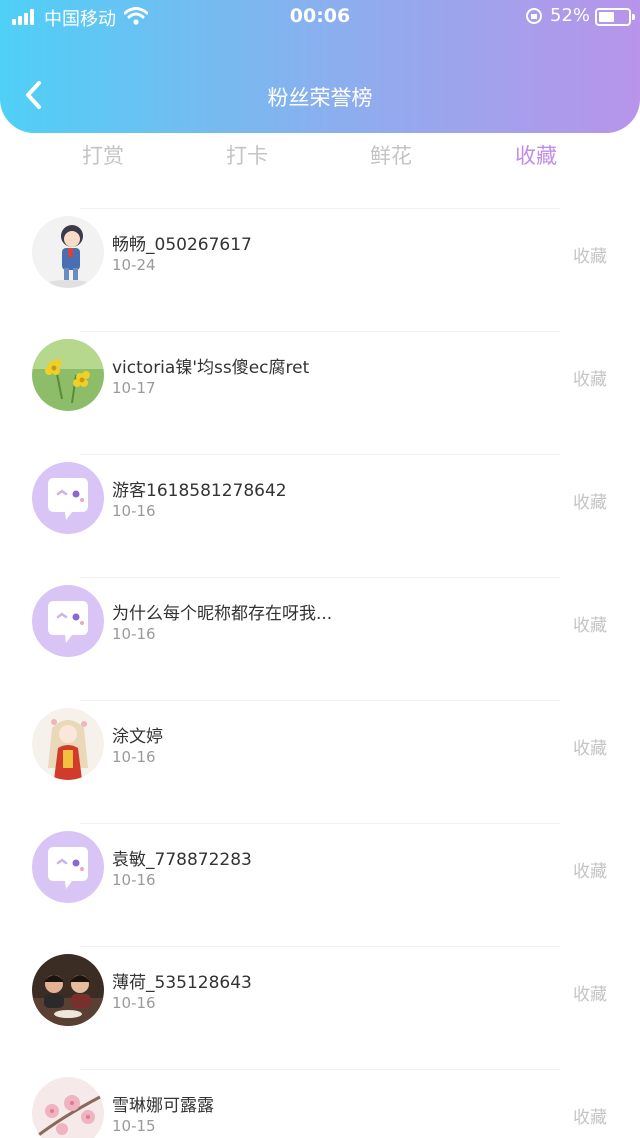  Describe the element at coordinates (134, 388) in the screenshot. I see `fan-date: 10-17` at that location.